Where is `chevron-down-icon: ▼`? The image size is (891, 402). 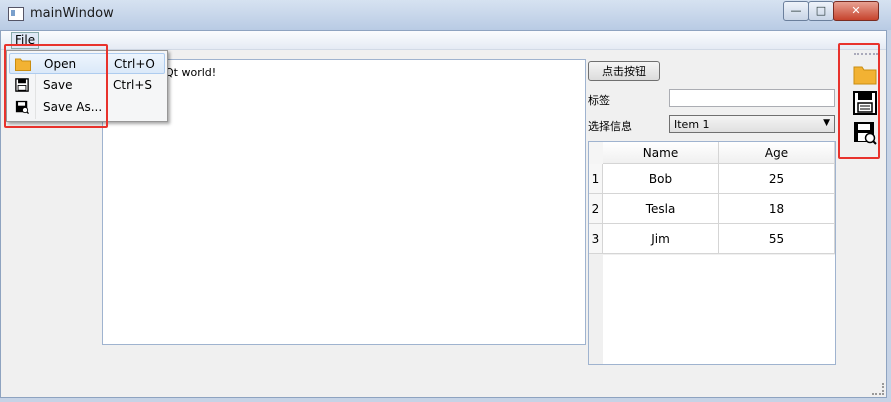
chevron-down-icon: ▼ is located at coordinates (826, 123).